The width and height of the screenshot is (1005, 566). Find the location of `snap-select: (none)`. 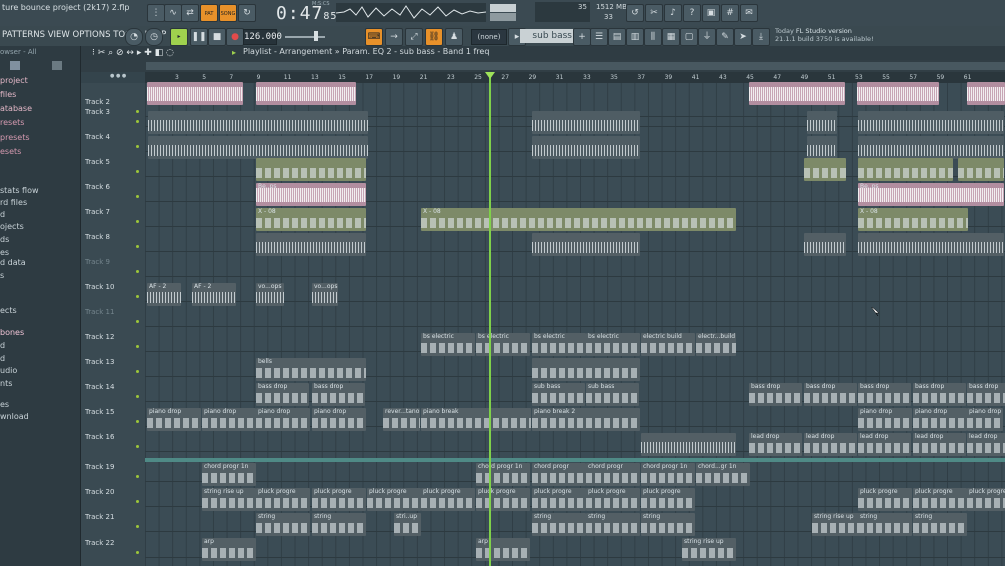

snap-select: (none) is located at coordinates (489, 37).